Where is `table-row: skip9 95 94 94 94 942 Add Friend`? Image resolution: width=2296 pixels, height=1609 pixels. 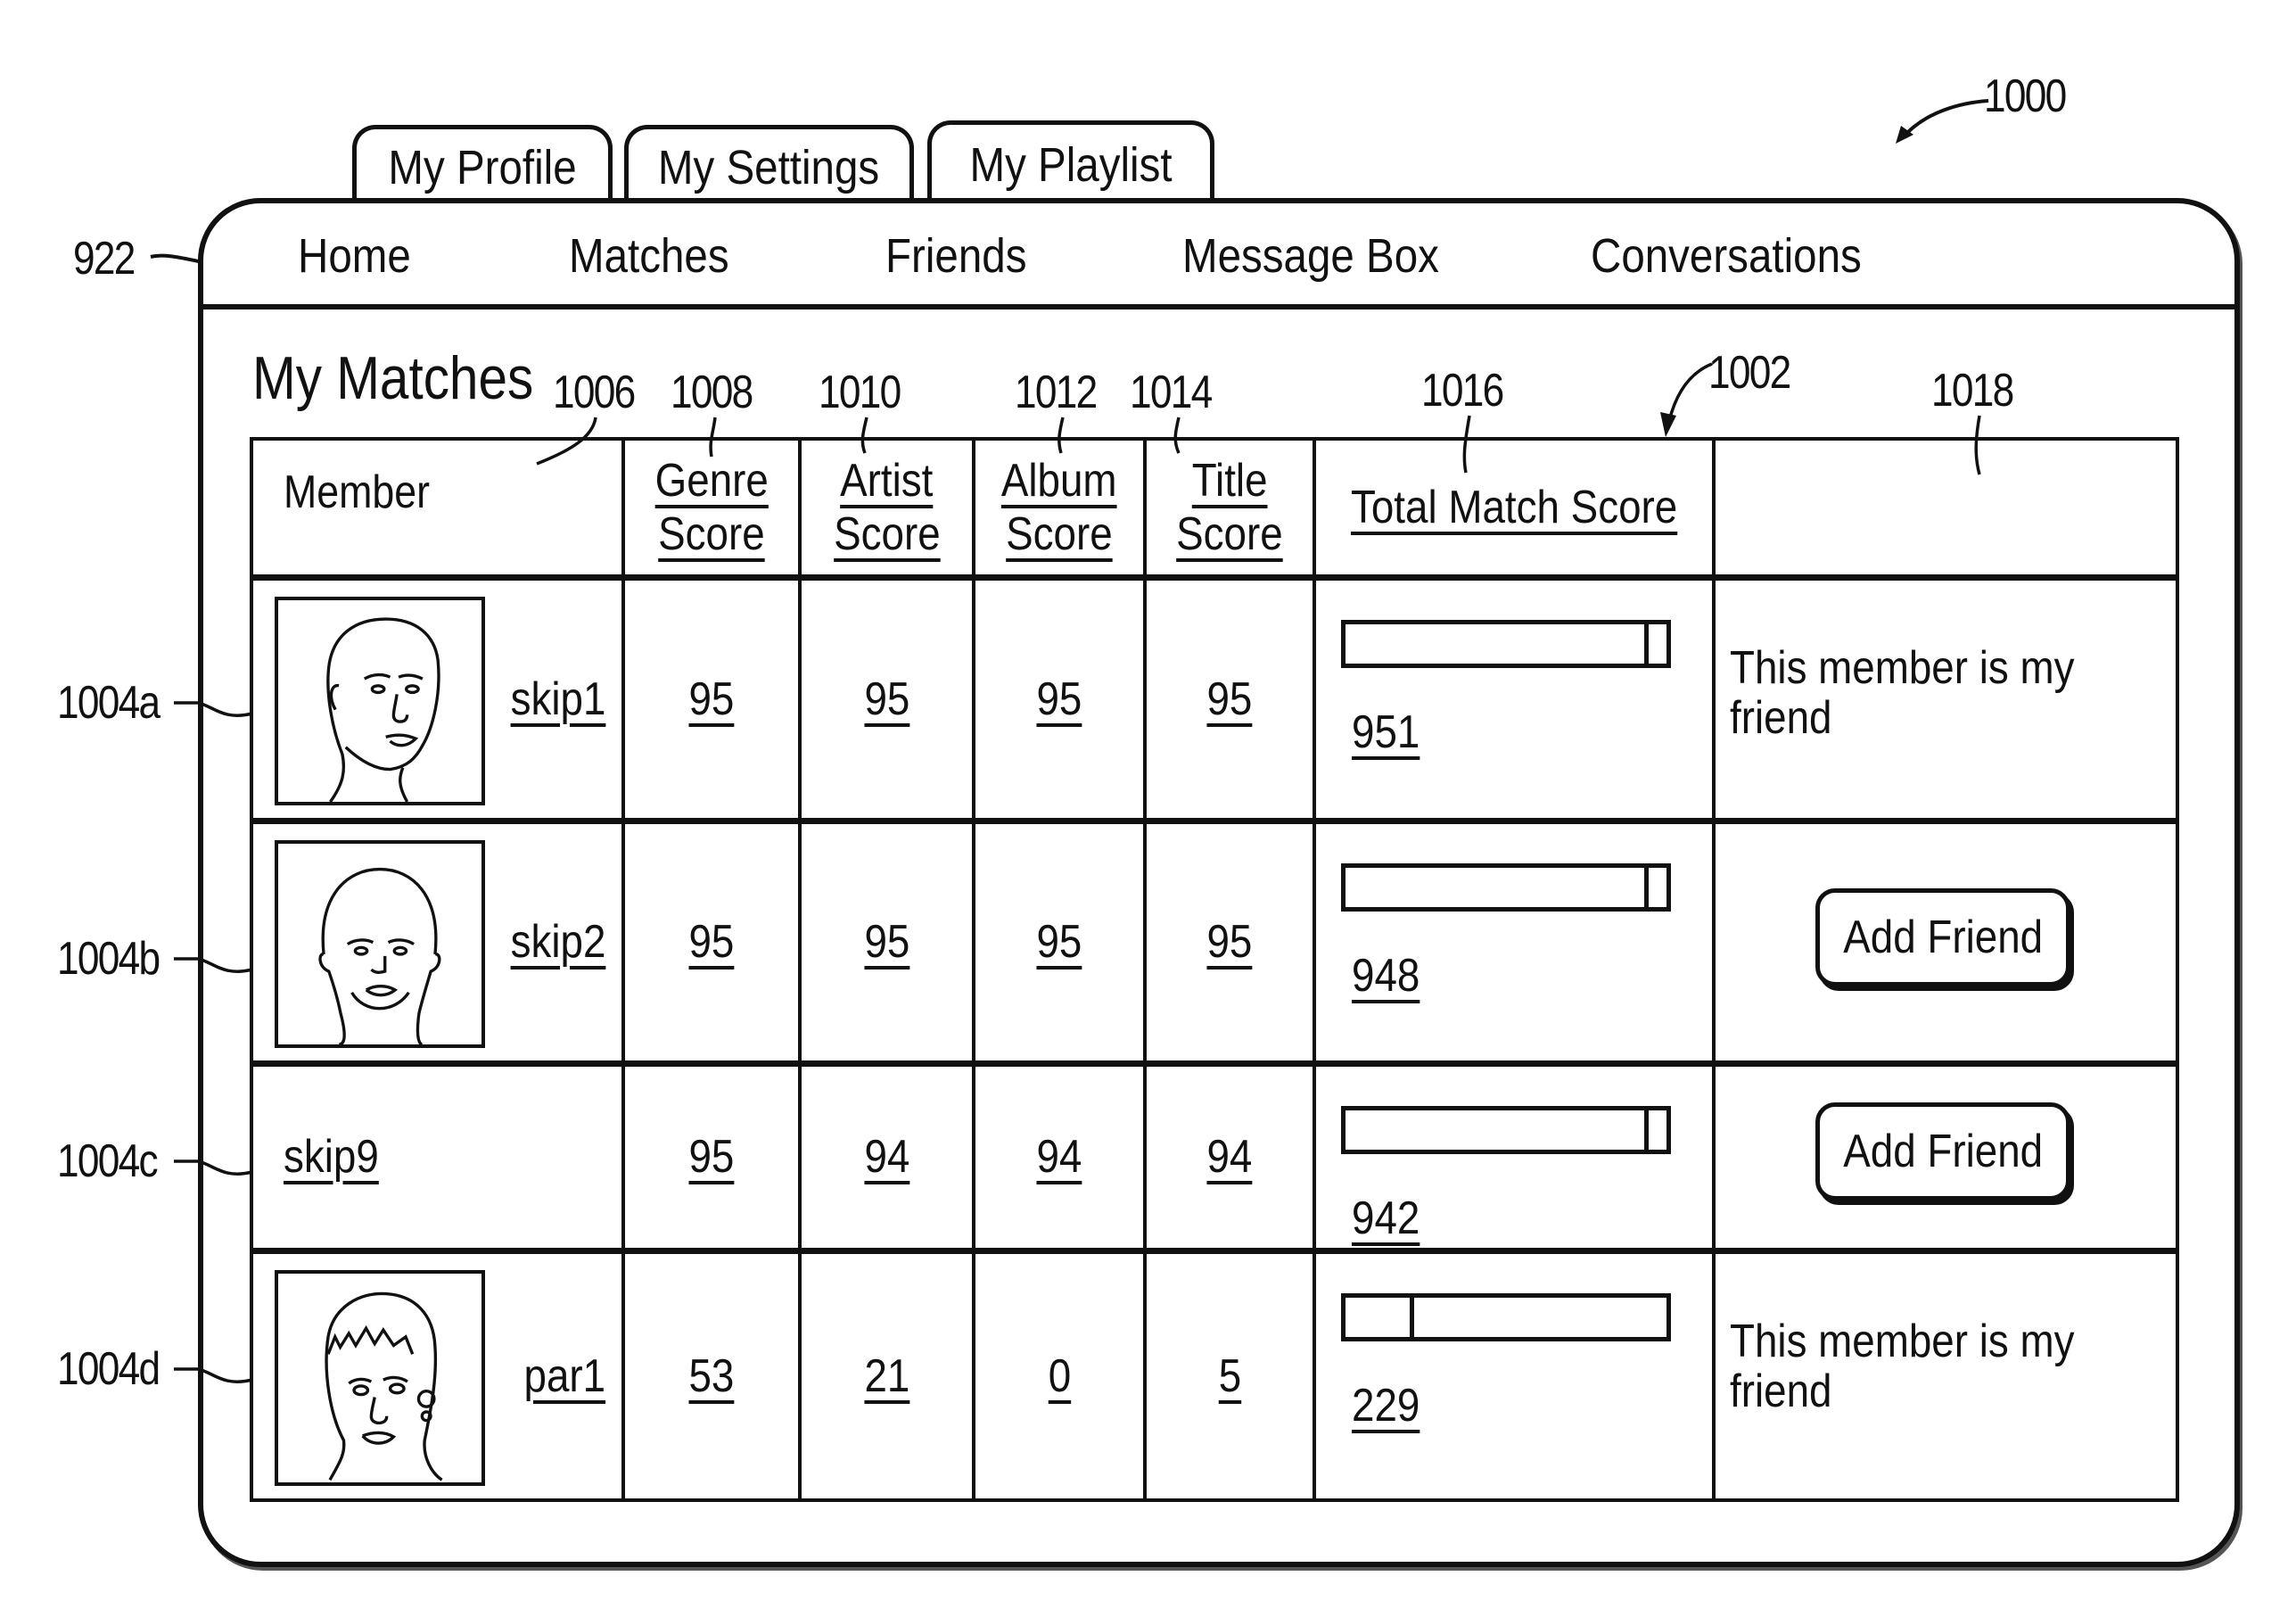
table-row: skip9 95 94 94 94 942 Add Friend is located at coordinates (1214, 1156).